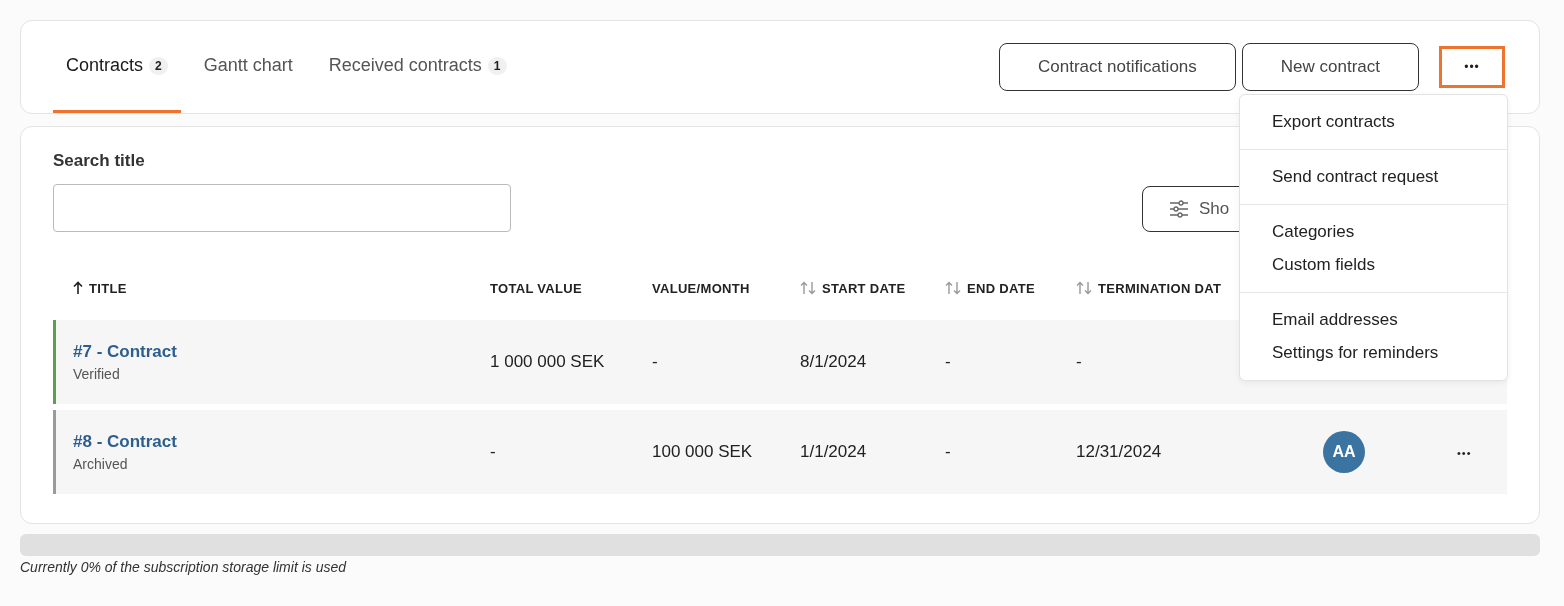 The image size is (1564, 606). I want to click on column-header: START DATE, so click(864, 288).